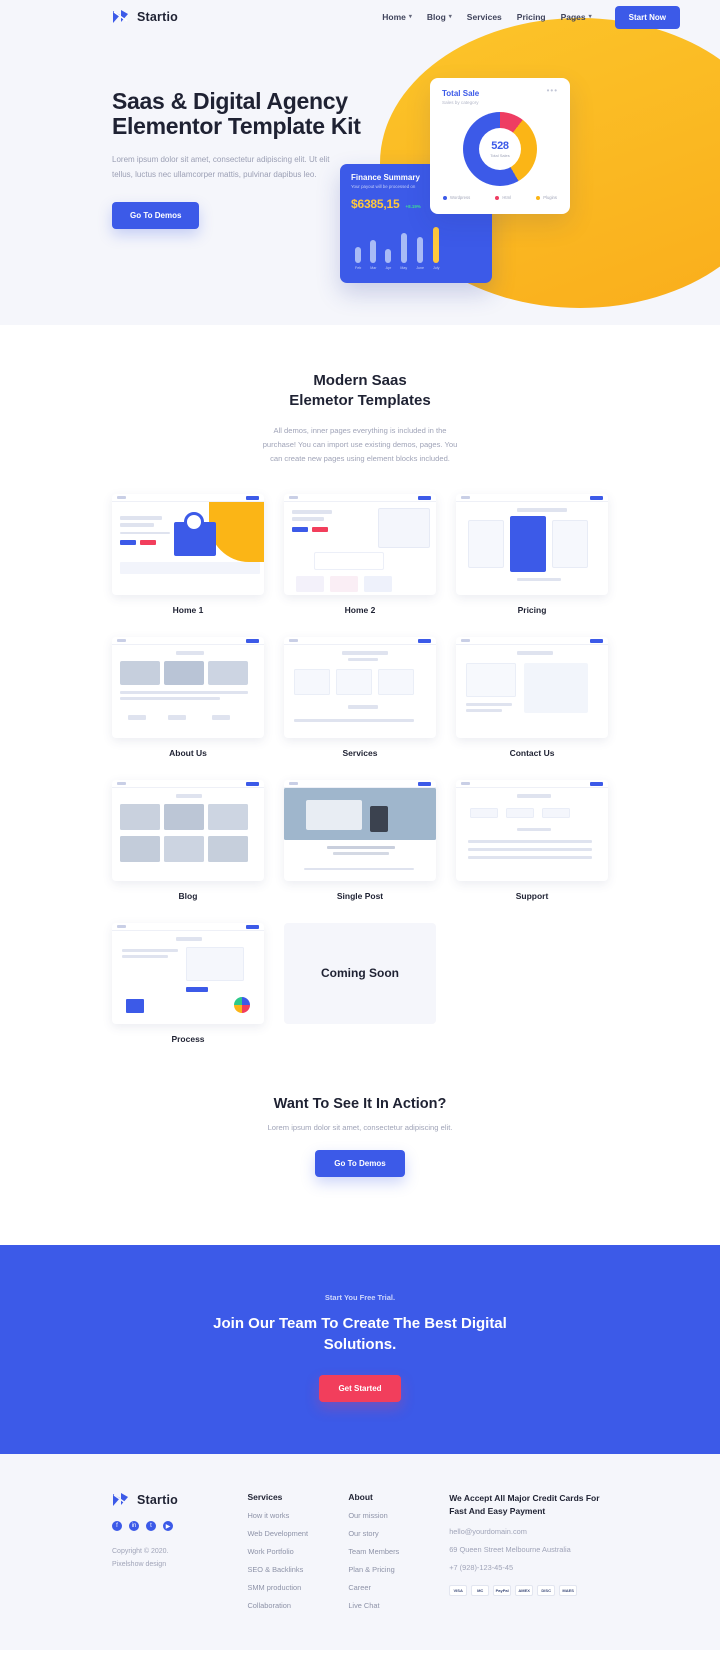 The image size is (720, 1659). What do you see at coordinates (297, 1569) in the screenshot?
I see `footer-service-link: SEO & Backlinks` at bounding box center [297, 1569].